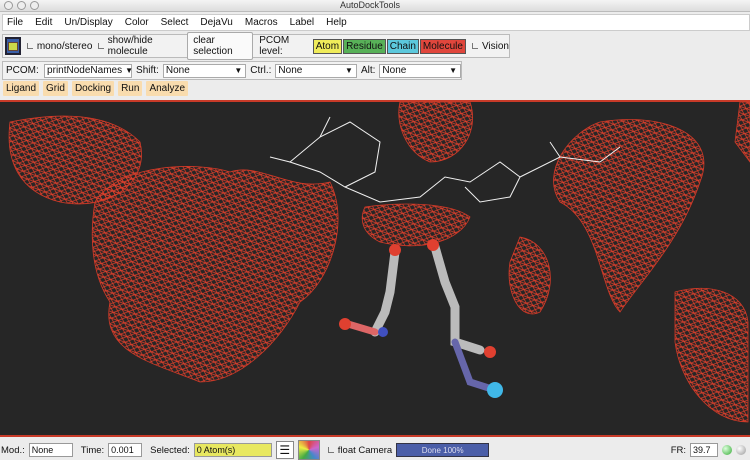 The height and width of the screenshot is (460, 750). What do you see at coordinates (678, 450) in the screenshot?
I see `fr-label: FR:` at bounding box center [678, 450].